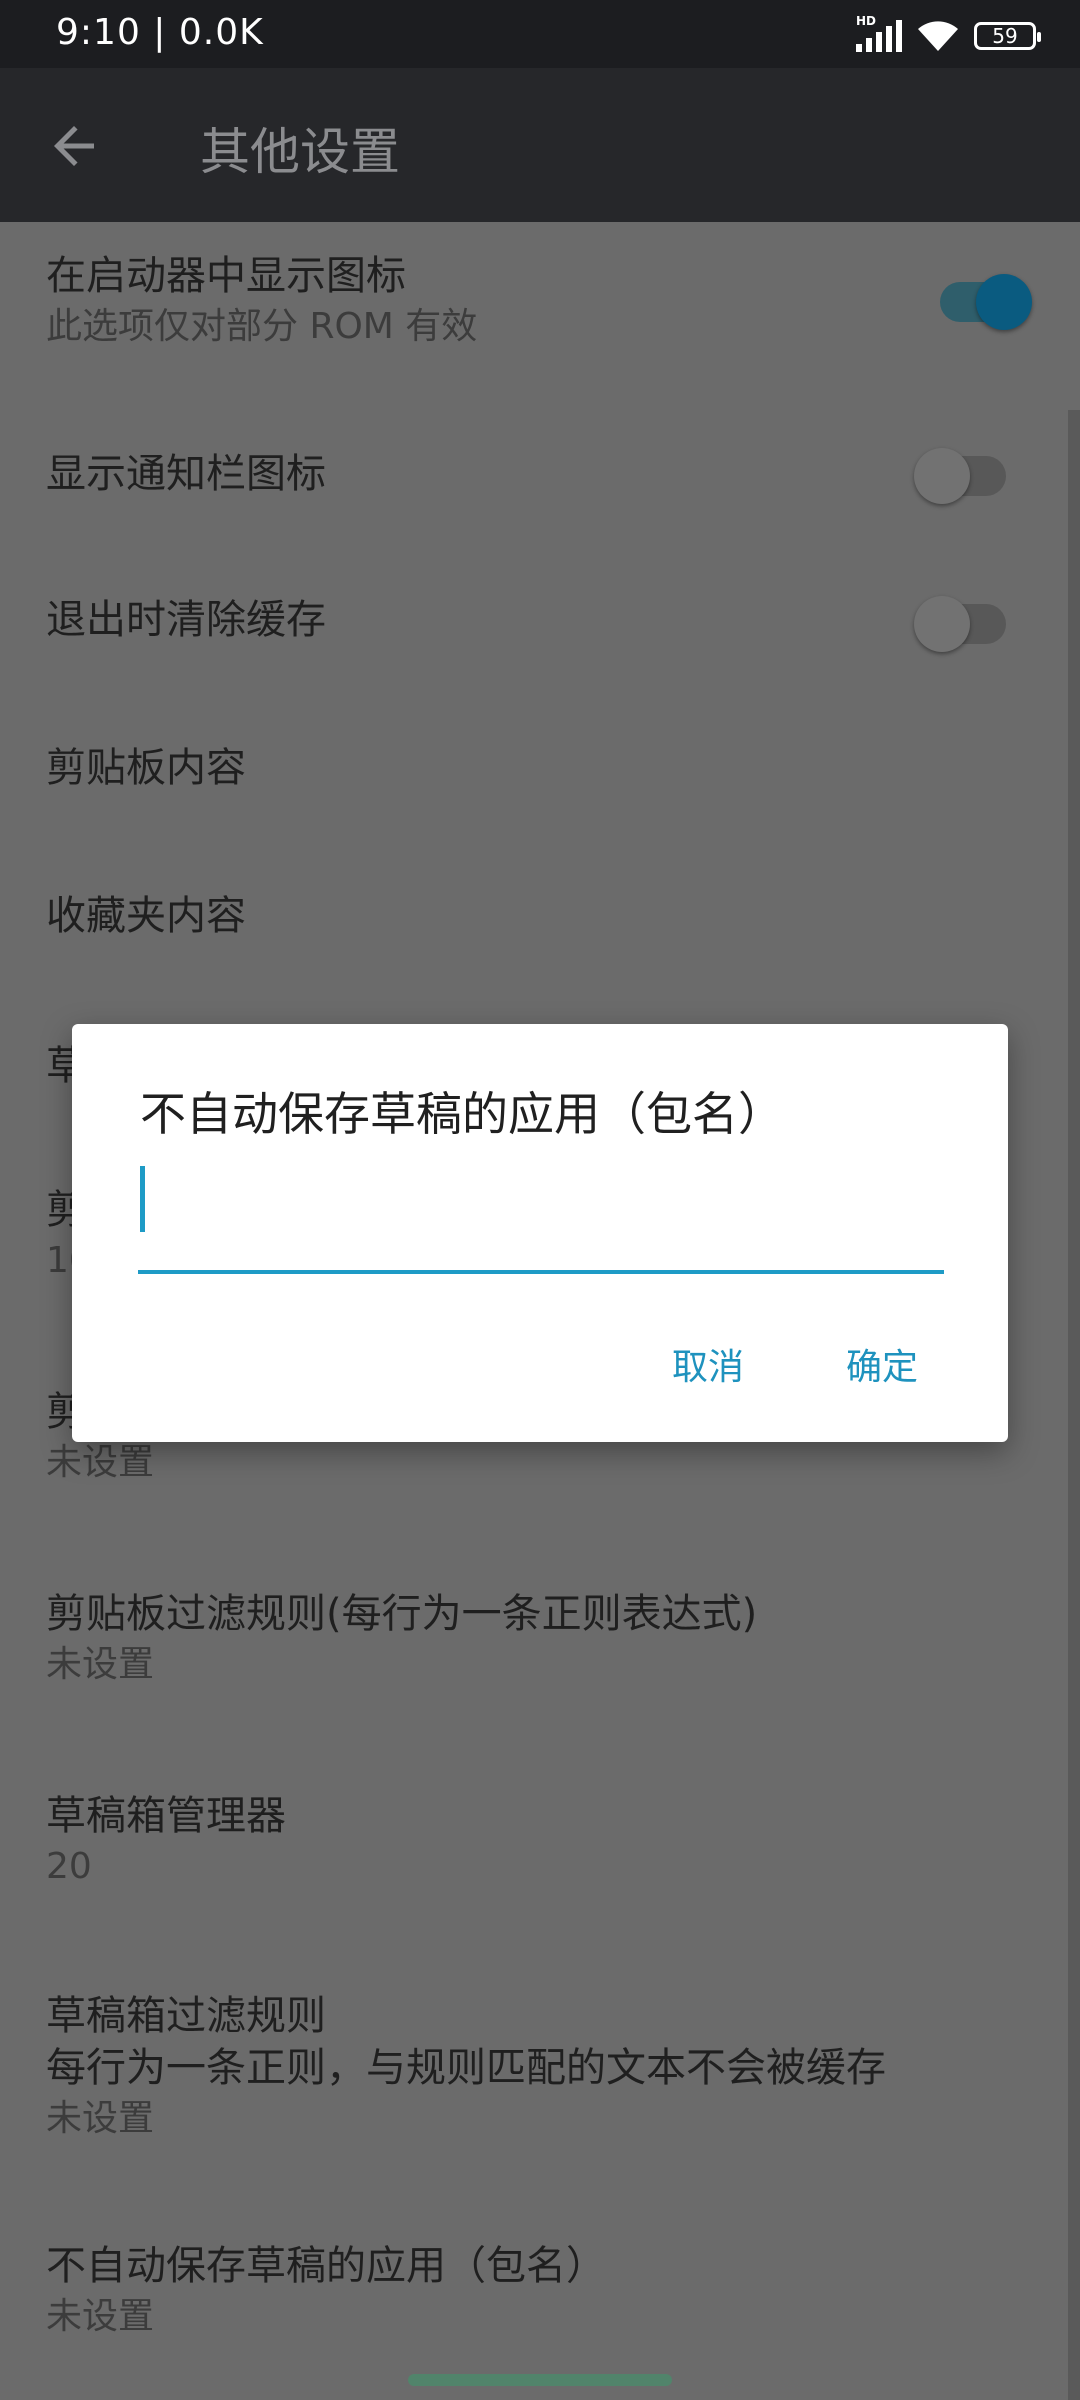  Describe the element at coordinates (540, 145) in the screenshot. I see `app-bar: 其他设置` at that location.